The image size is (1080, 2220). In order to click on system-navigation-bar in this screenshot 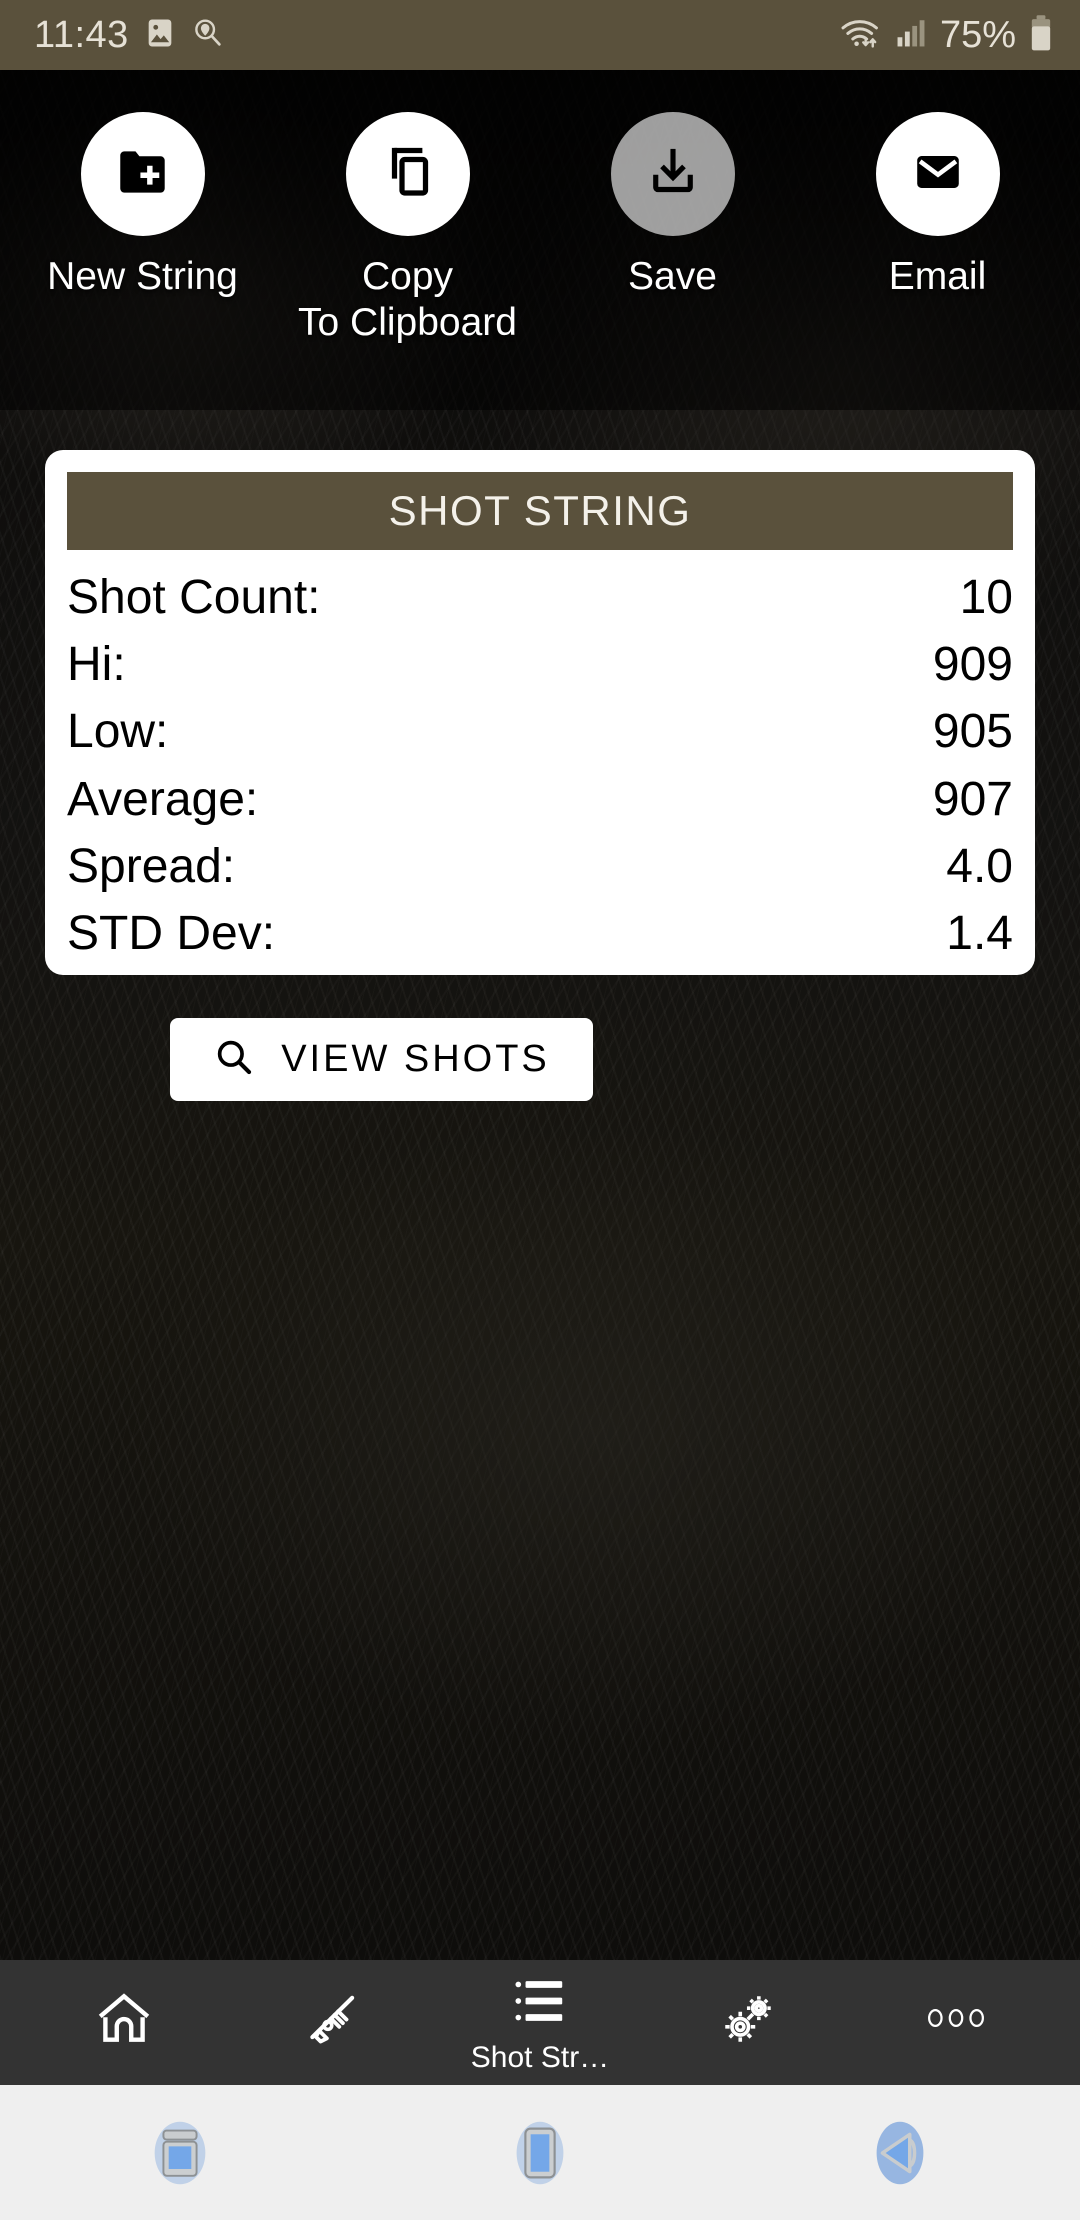, I will do `click(540, 2152)`.